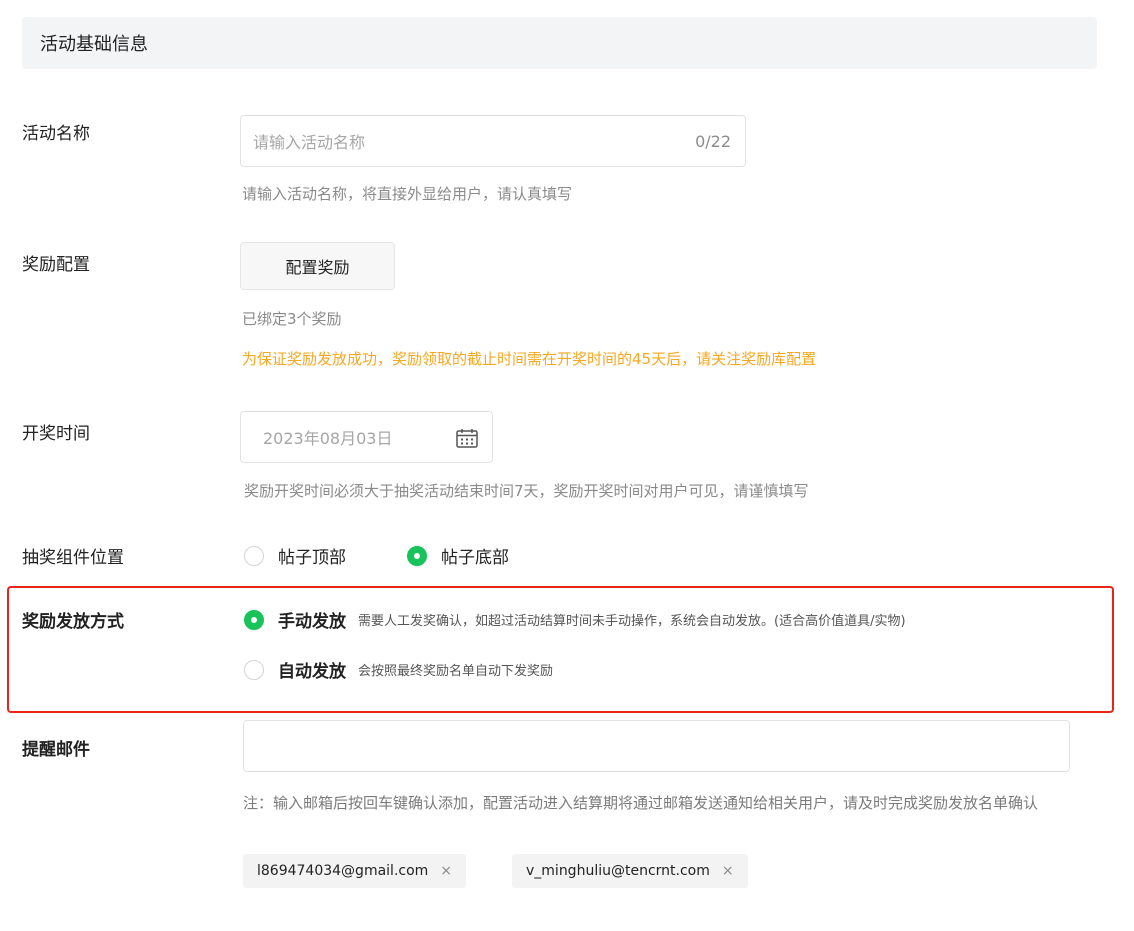 The height and width of the screenshot is (931, 1134). What do you see at coordinates (56, 265) in the screenshot?
I see `reward-config-label: 奖励配置` at bounding box center [56, 265].